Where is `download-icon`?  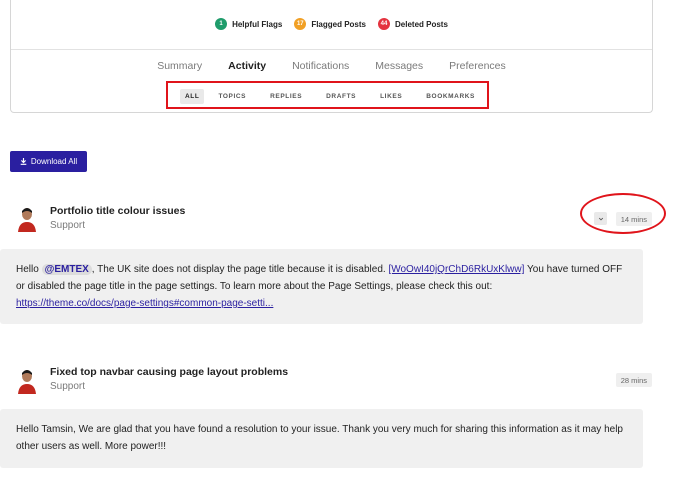 download-icon is located at coordinates (23, 161).